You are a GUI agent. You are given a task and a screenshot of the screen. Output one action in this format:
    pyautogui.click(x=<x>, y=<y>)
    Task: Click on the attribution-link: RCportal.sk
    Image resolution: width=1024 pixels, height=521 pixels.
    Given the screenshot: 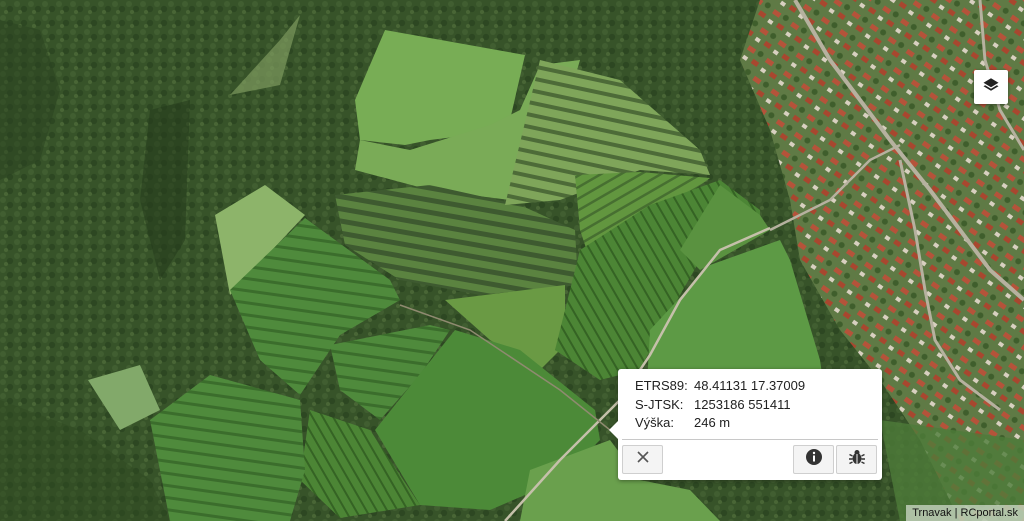 What is the action you would take?
    pyautogui.click(x=989, y=513)
    